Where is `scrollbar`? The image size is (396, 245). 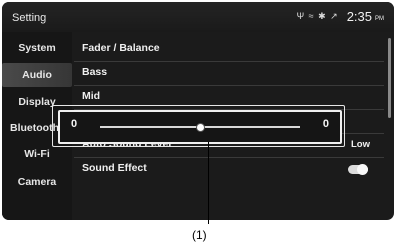
scrollbar is located at coordinates (389, 78).